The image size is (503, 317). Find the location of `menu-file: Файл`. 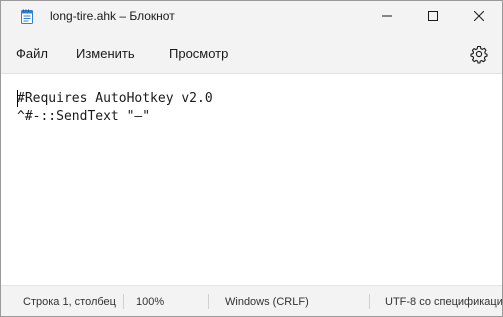

menu-file: Файл is located at coordinates (32, 53).